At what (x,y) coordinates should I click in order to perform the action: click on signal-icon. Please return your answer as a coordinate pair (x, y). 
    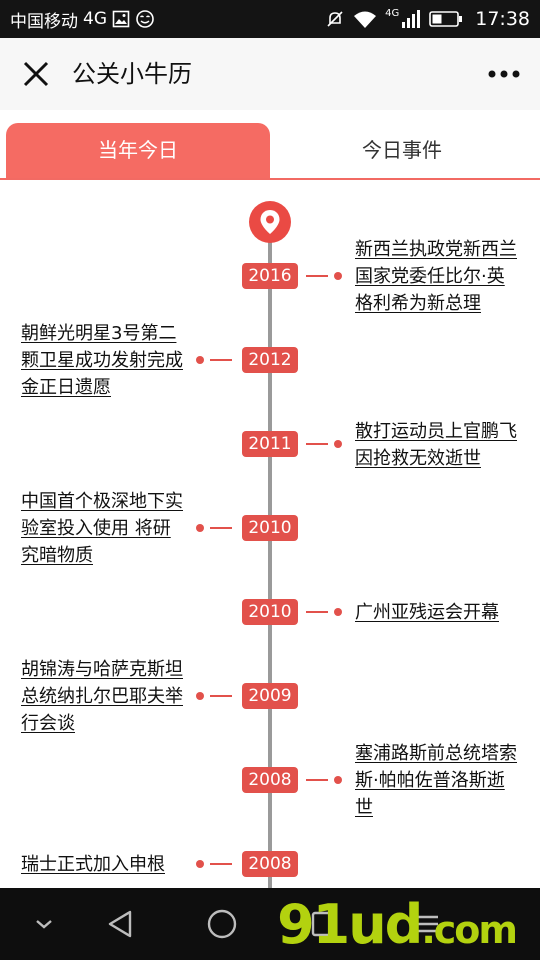
    Looking at the image, I should click on (411, 19).